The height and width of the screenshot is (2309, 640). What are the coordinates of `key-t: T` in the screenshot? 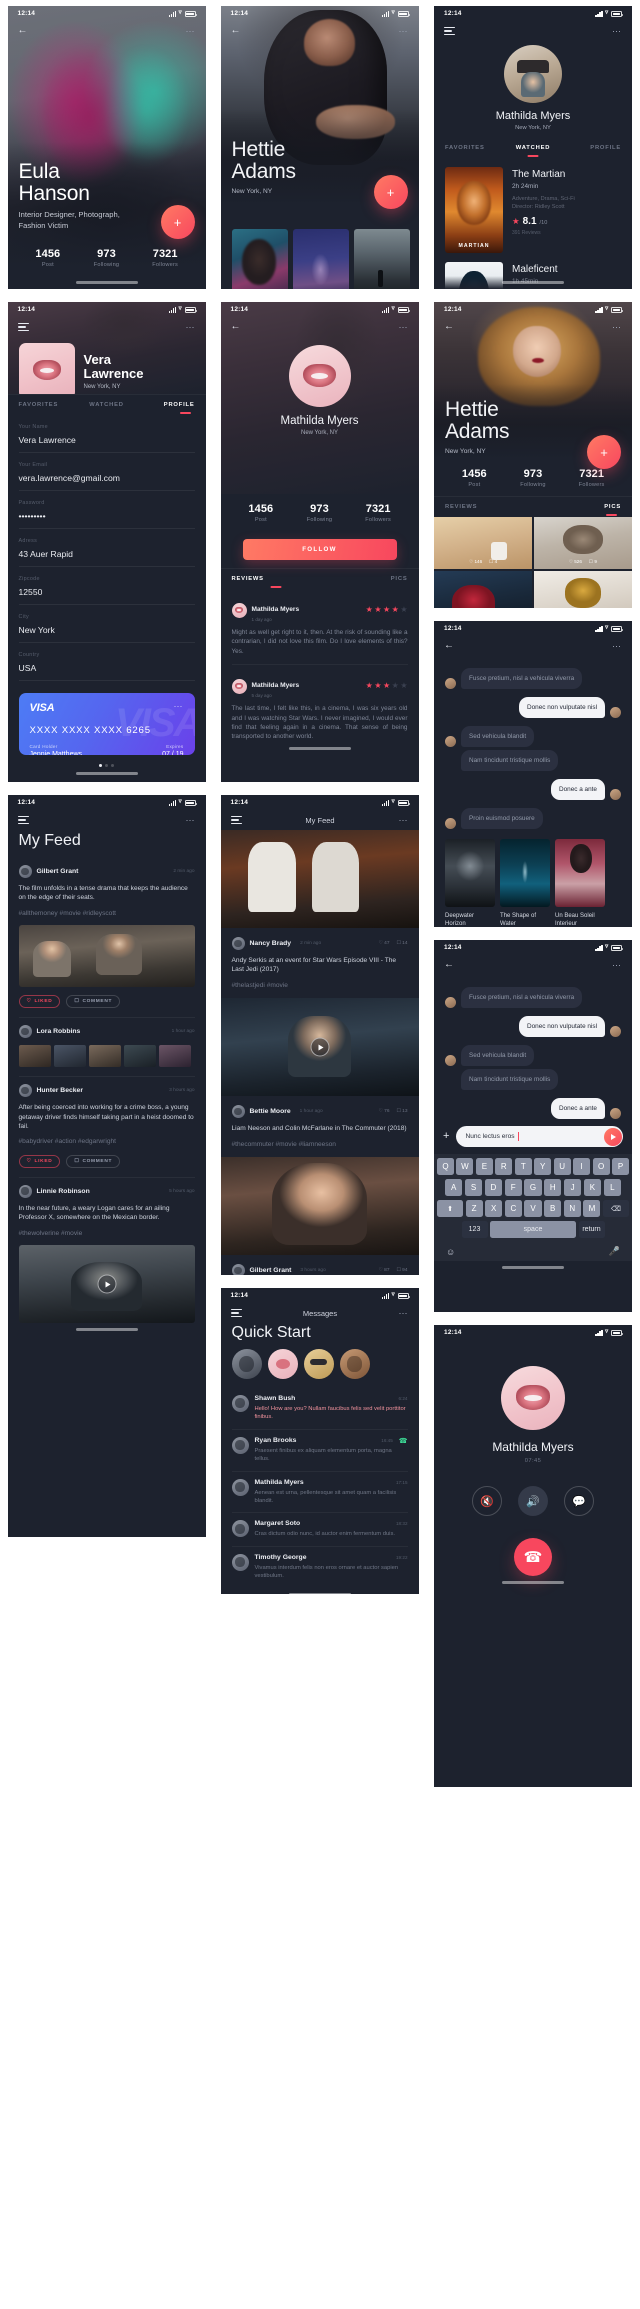 It's located at (523, 1166).